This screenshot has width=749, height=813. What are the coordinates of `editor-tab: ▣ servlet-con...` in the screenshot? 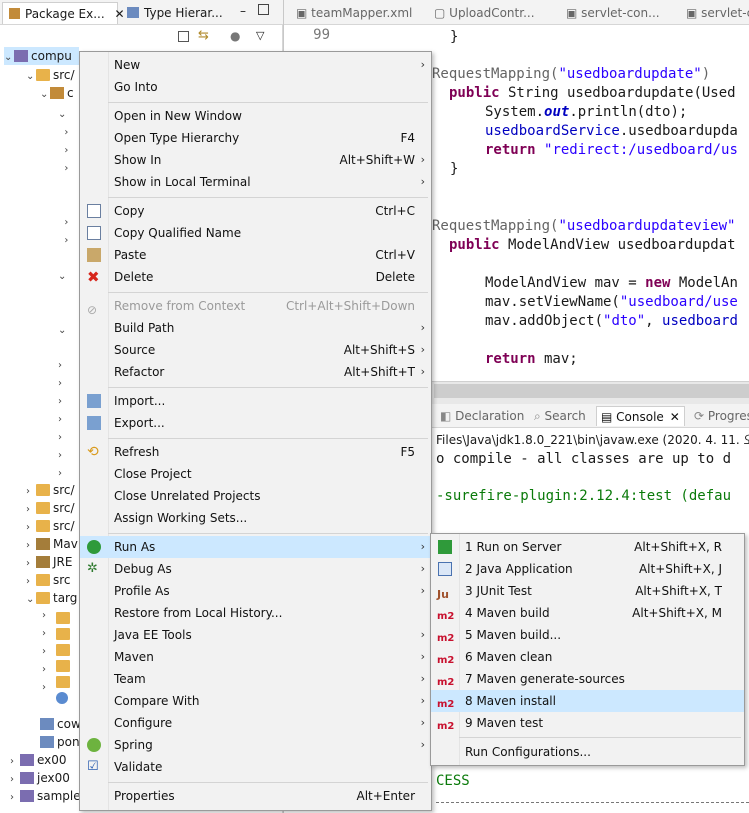 It's located at (613, 13).